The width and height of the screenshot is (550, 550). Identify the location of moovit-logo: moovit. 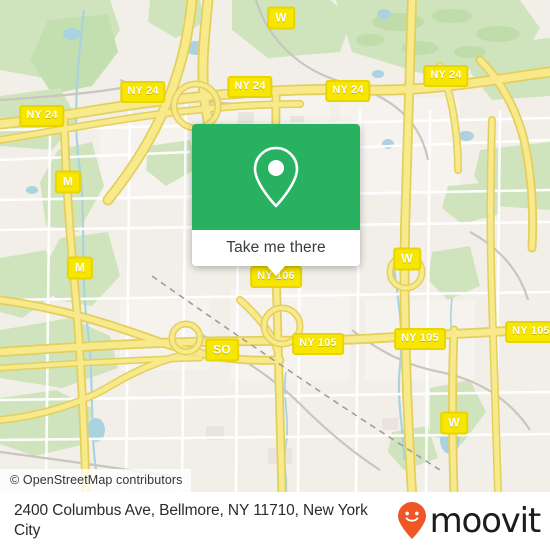
(473, 521).